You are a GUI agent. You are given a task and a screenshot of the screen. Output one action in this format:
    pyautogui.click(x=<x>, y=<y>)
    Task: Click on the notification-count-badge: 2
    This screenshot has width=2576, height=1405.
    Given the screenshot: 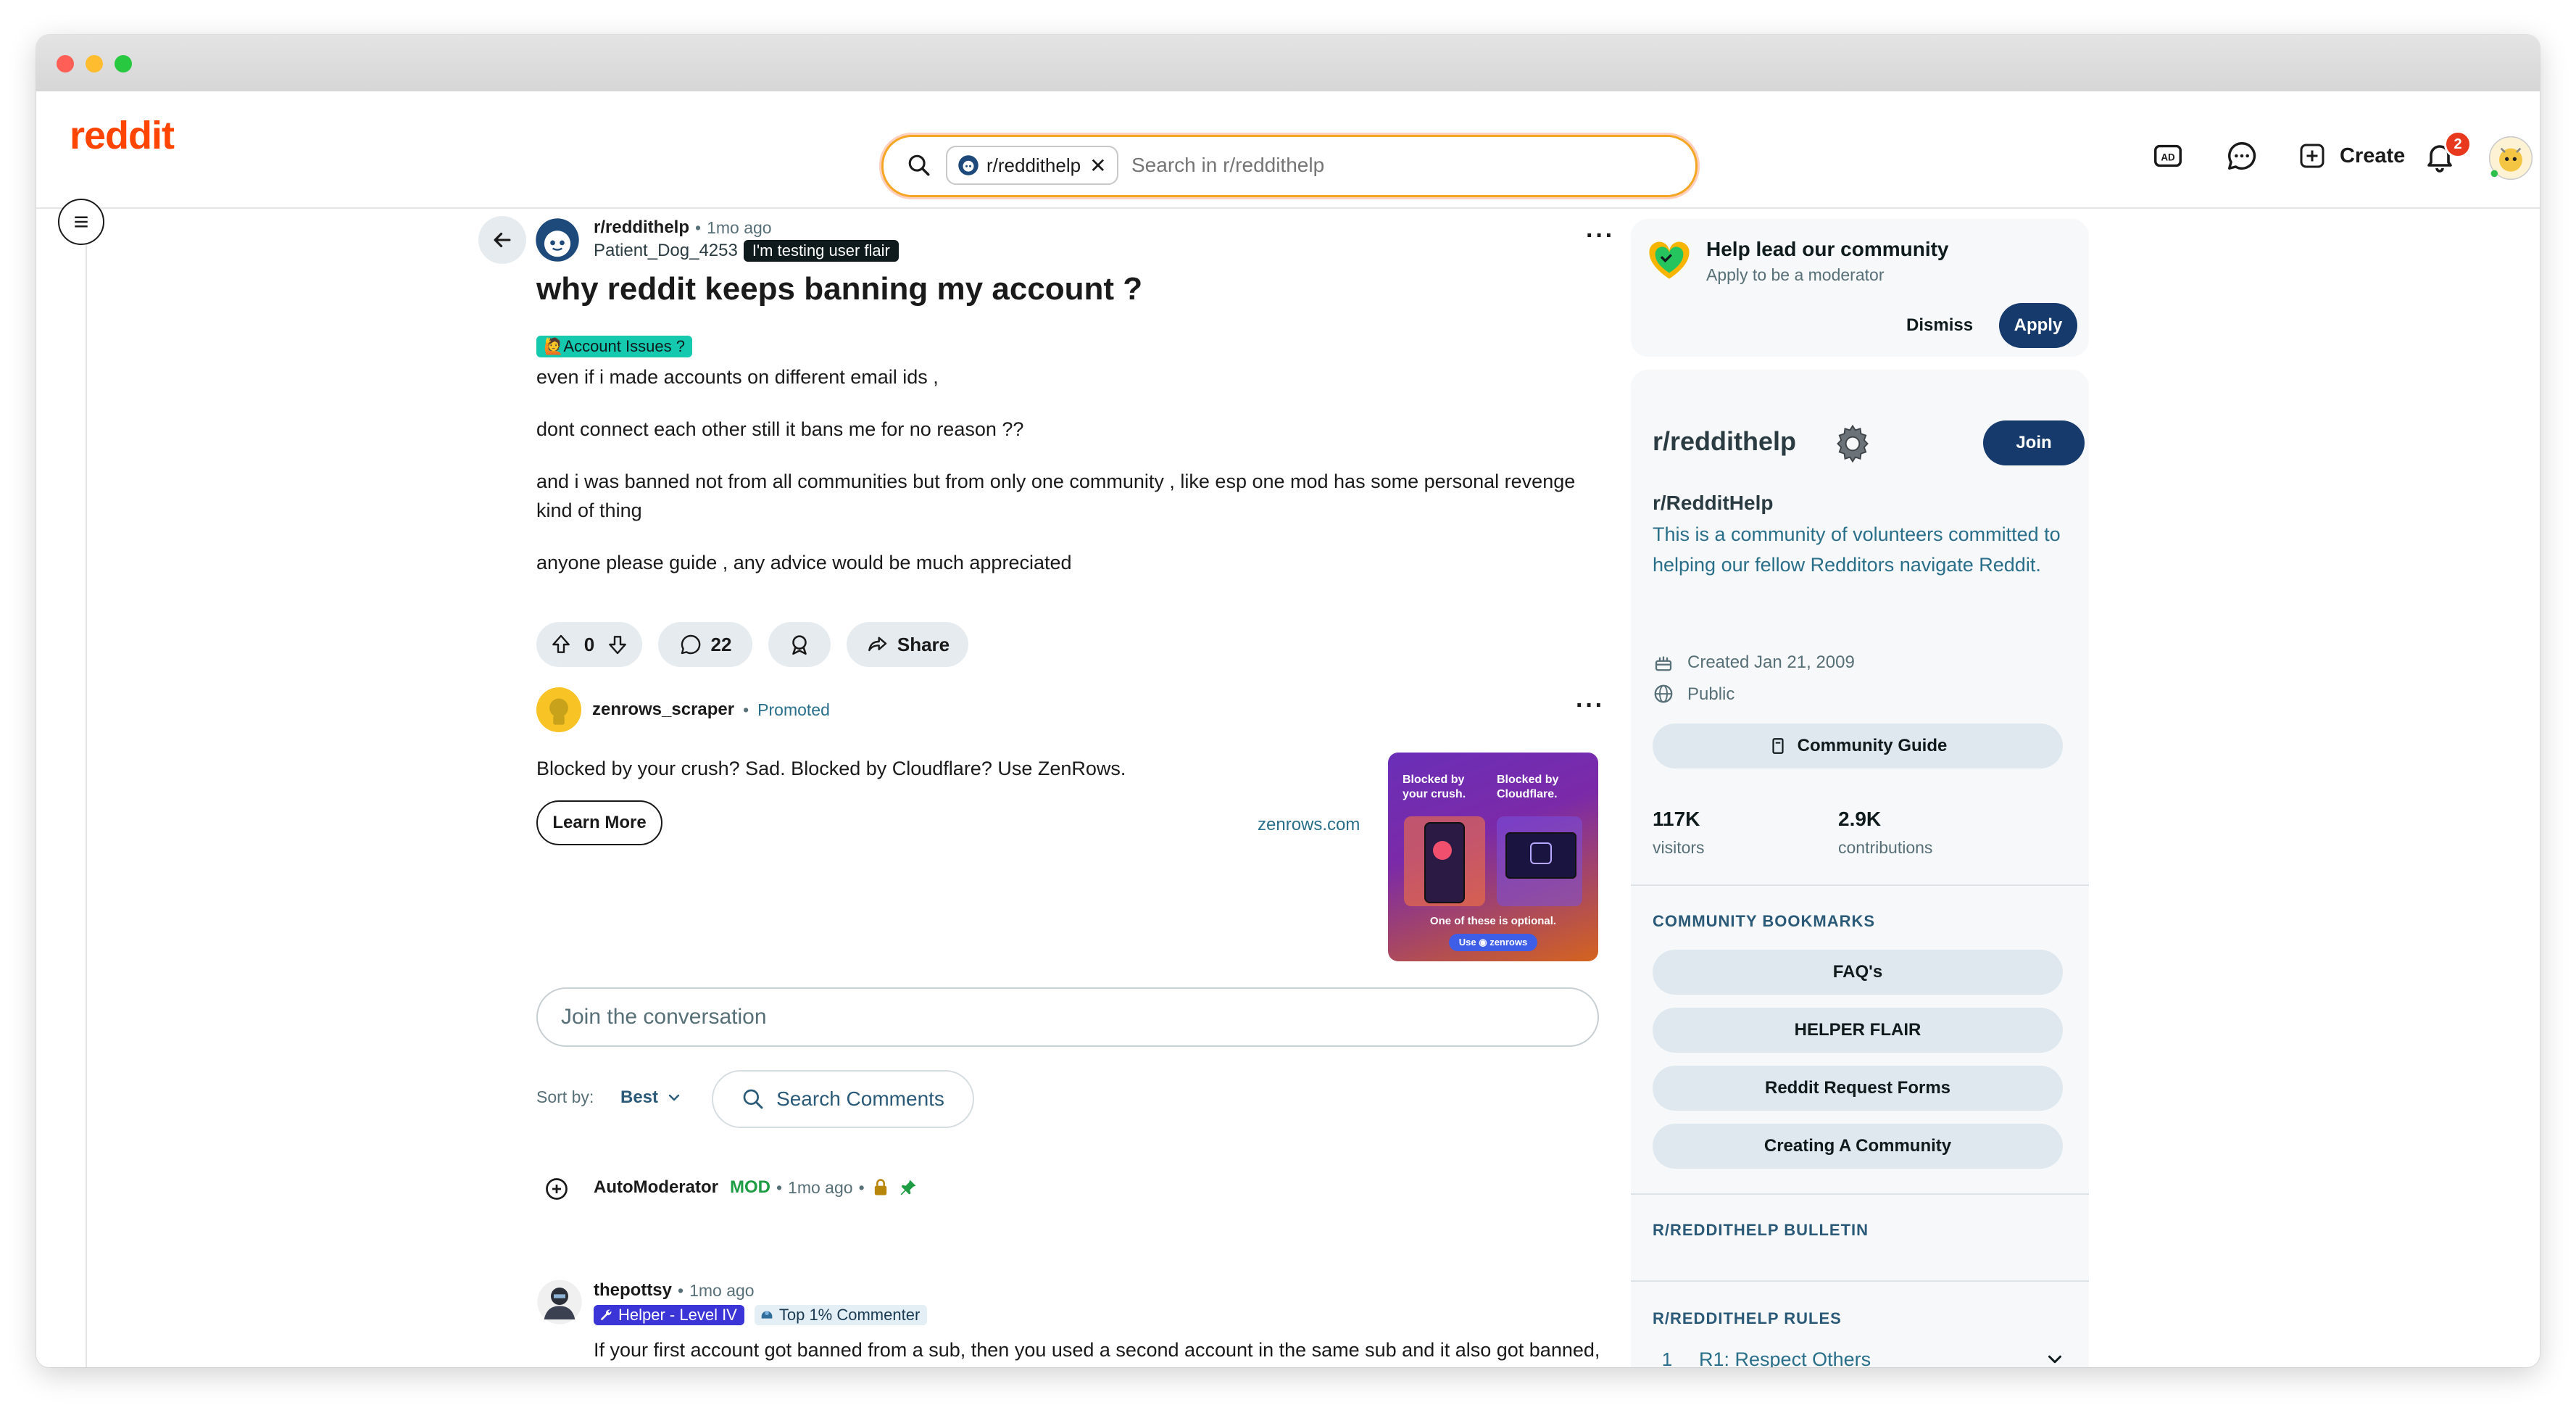 What is the action you would take?
    pyautogui.click(x=2458, y=144)
    